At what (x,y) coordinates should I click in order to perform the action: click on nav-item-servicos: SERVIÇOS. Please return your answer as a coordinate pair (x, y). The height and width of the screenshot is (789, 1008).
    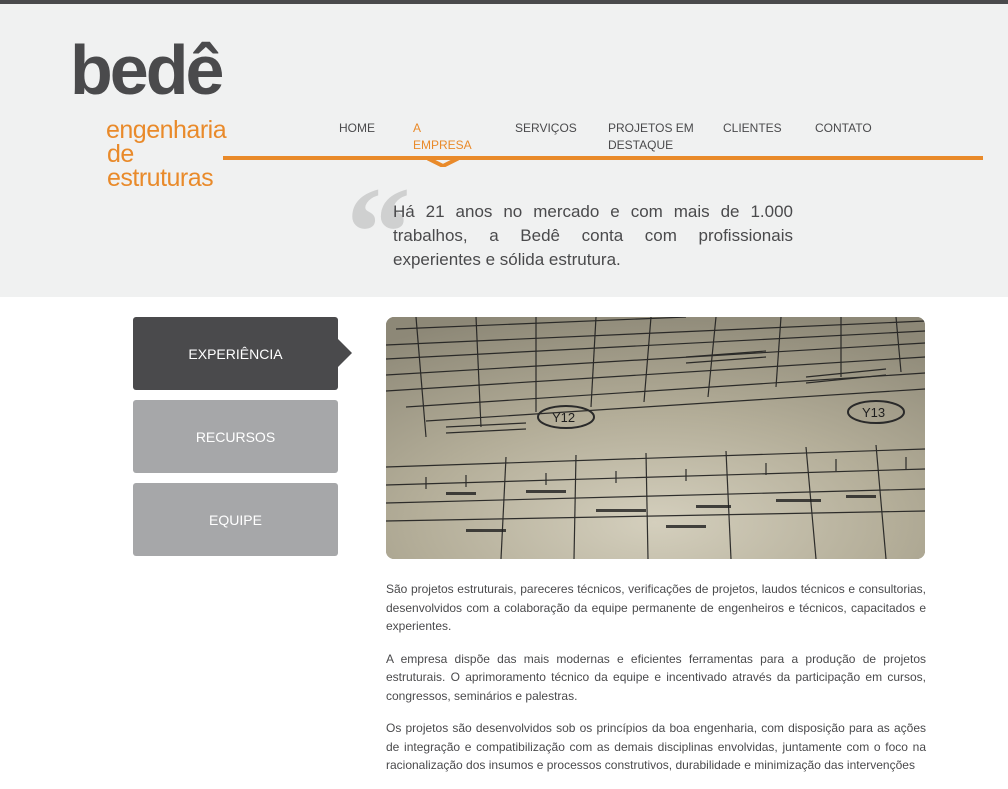
    Looking at the image, I should click on (546, 128).